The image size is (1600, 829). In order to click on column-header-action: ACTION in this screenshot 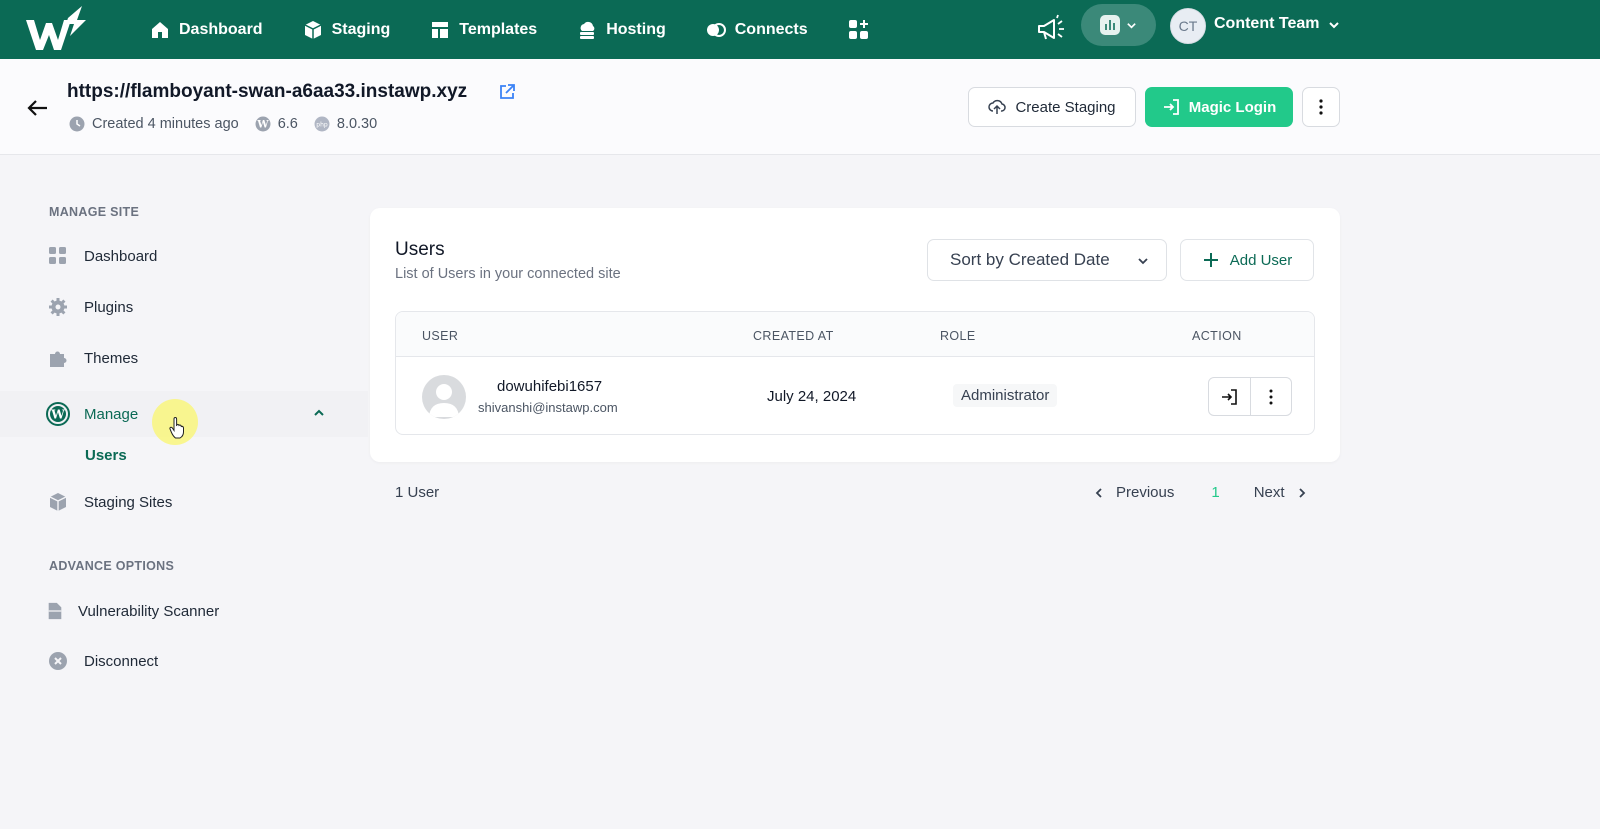, I will do `click(1217, 336)`.